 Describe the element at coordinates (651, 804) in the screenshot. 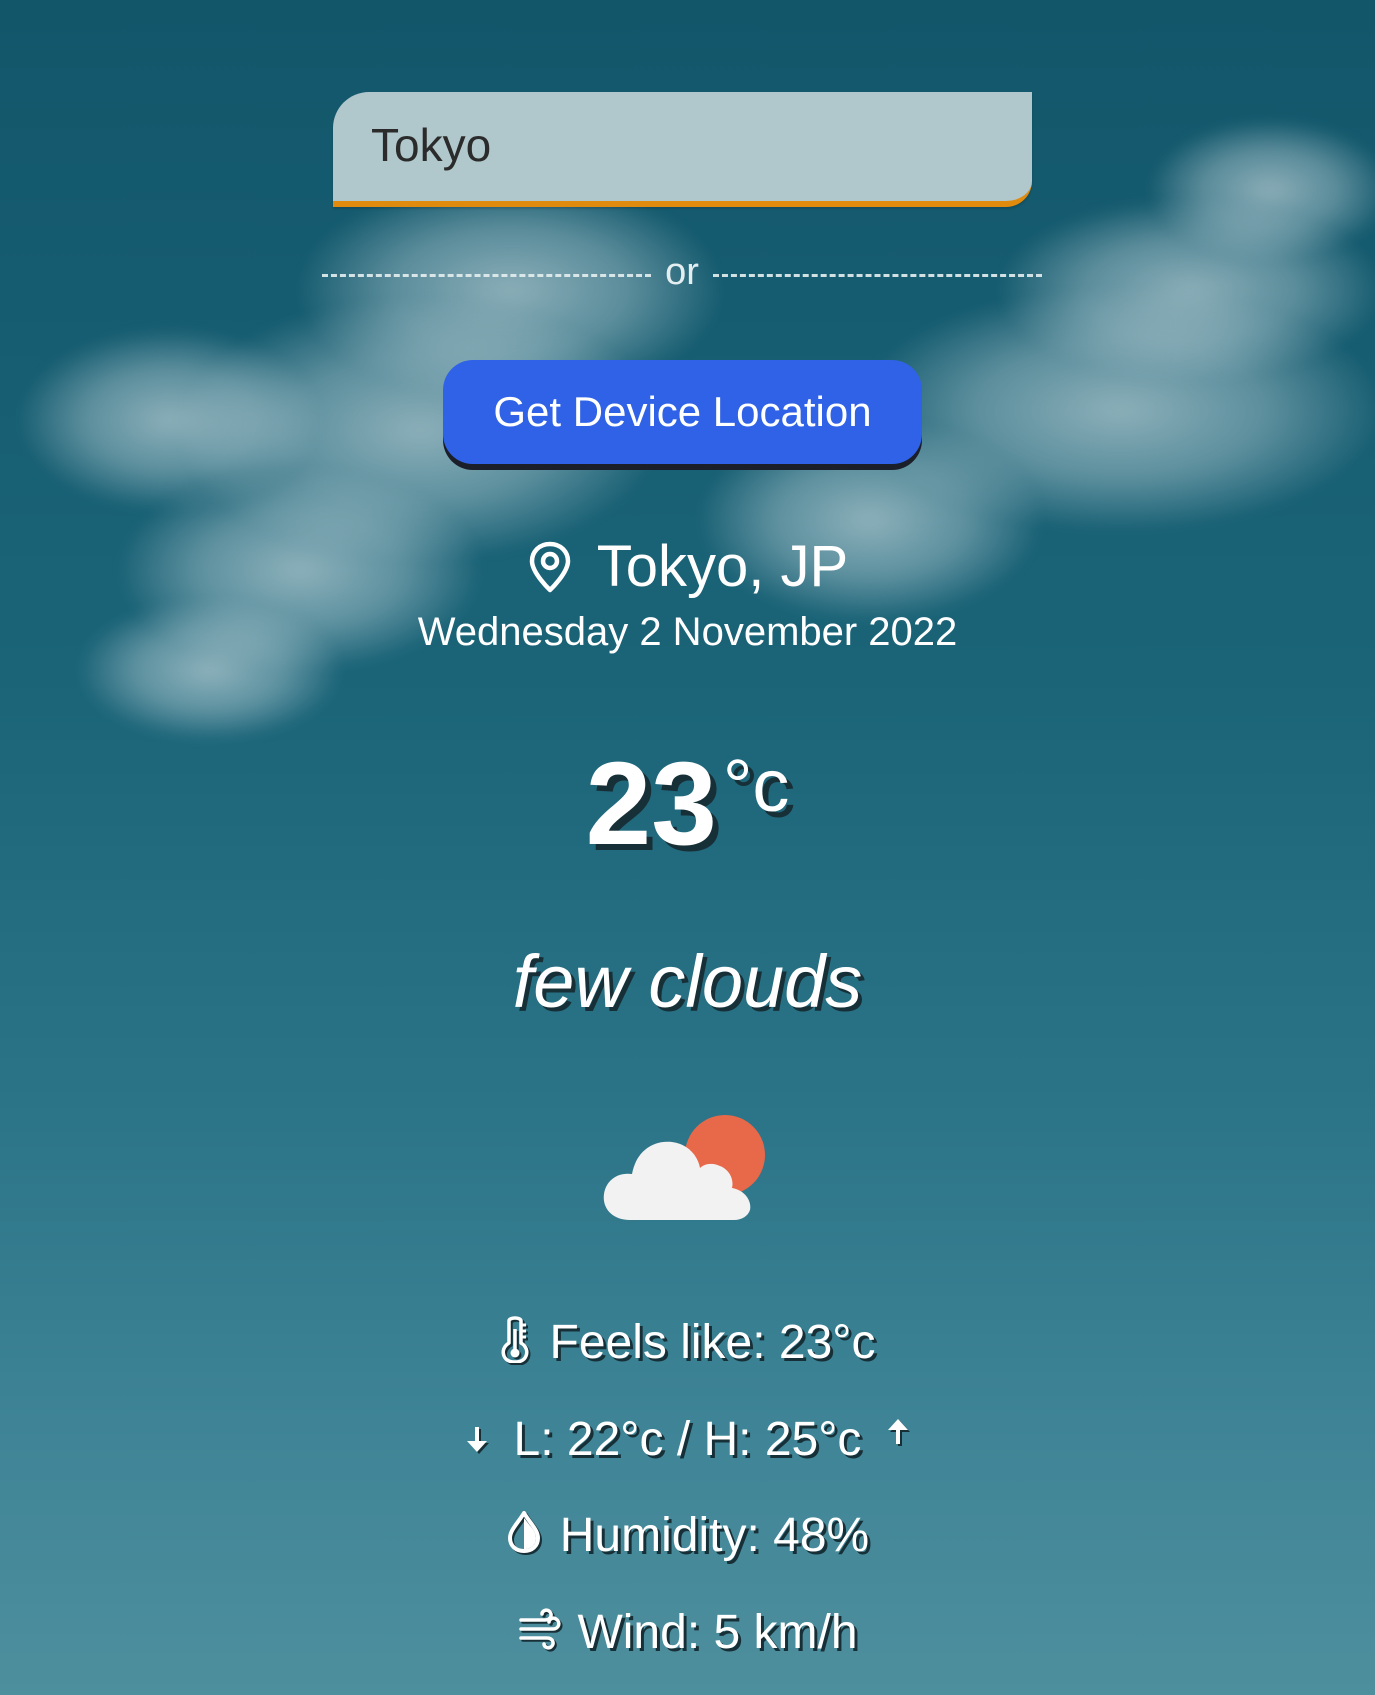

I see `temperature-value: 23` at that location.